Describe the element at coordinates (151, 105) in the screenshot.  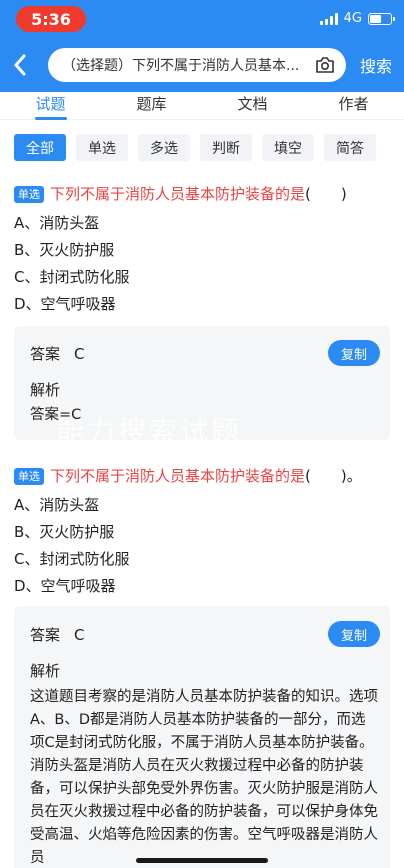
I see `tab-question-bank: 题库` at that location.